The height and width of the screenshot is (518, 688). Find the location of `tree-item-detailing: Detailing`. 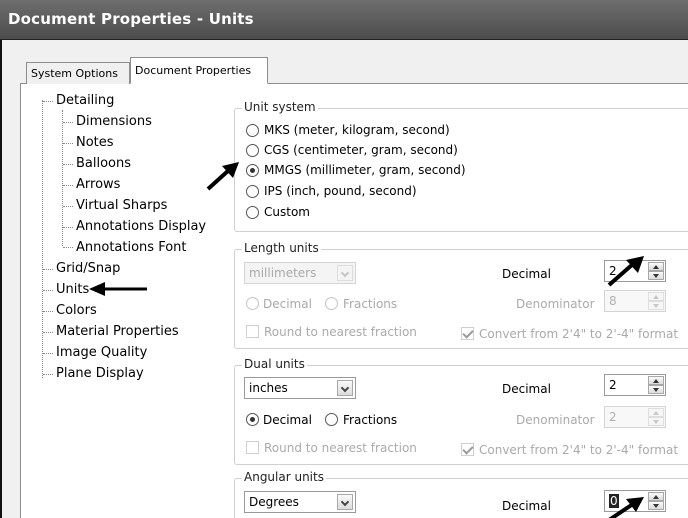

tree-item-detailing: Detailing is located at coordinates (85, 101).